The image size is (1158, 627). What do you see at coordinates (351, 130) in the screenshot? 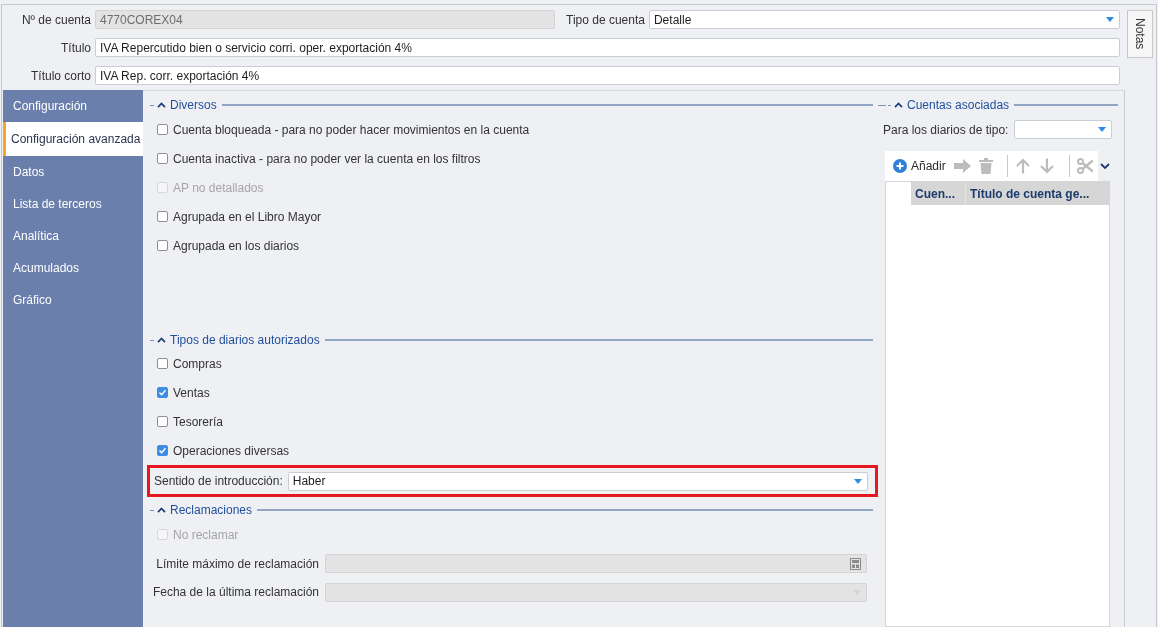
I see `checkbox-label: Cuenta bloqueada - para no poder hacer movimientos en la cuenta` at bounding box center [351, 130].